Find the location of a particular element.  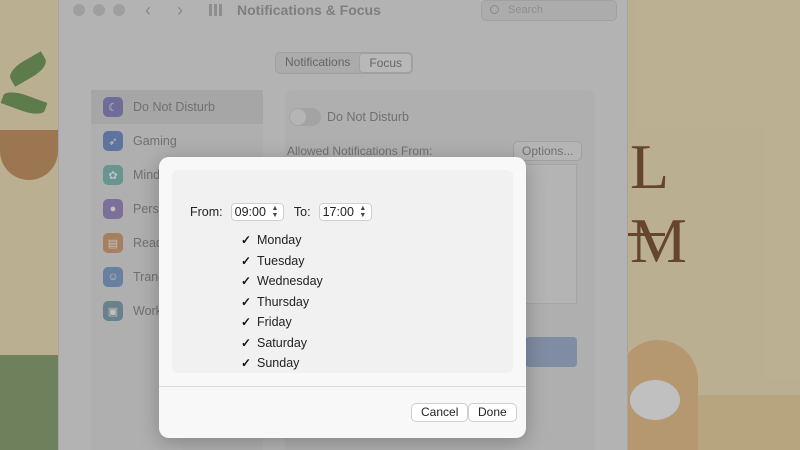

day-row-thursday: ✓ Thursday is located at coordinates (281, 302).